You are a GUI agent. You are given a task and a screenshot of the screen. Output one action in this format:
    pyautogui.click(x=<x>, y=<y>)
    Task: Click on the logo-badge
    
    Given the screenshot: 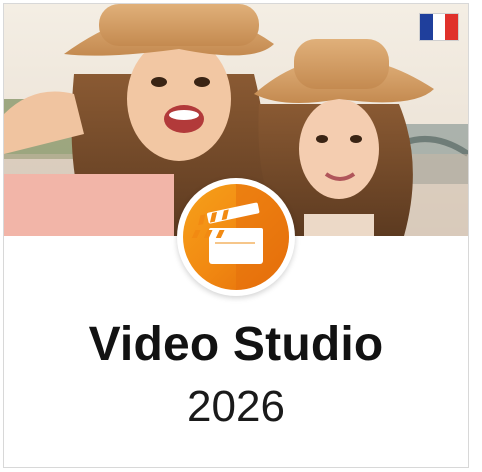 What is the action you would take?
    pyautogui.click(x=236, y=237)
    